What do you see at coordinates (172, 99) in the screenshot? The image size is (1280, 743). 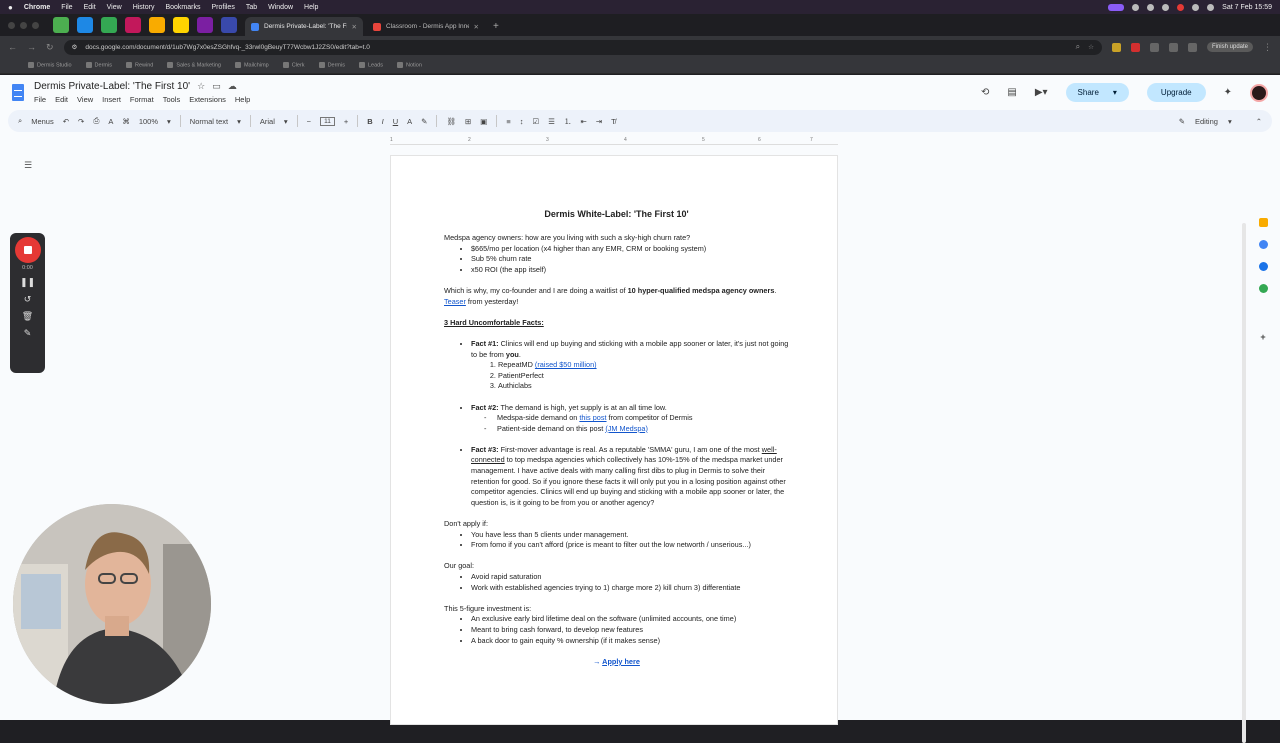 I see `docs-menu-tools: Tools` at bounding box center [172, 99].